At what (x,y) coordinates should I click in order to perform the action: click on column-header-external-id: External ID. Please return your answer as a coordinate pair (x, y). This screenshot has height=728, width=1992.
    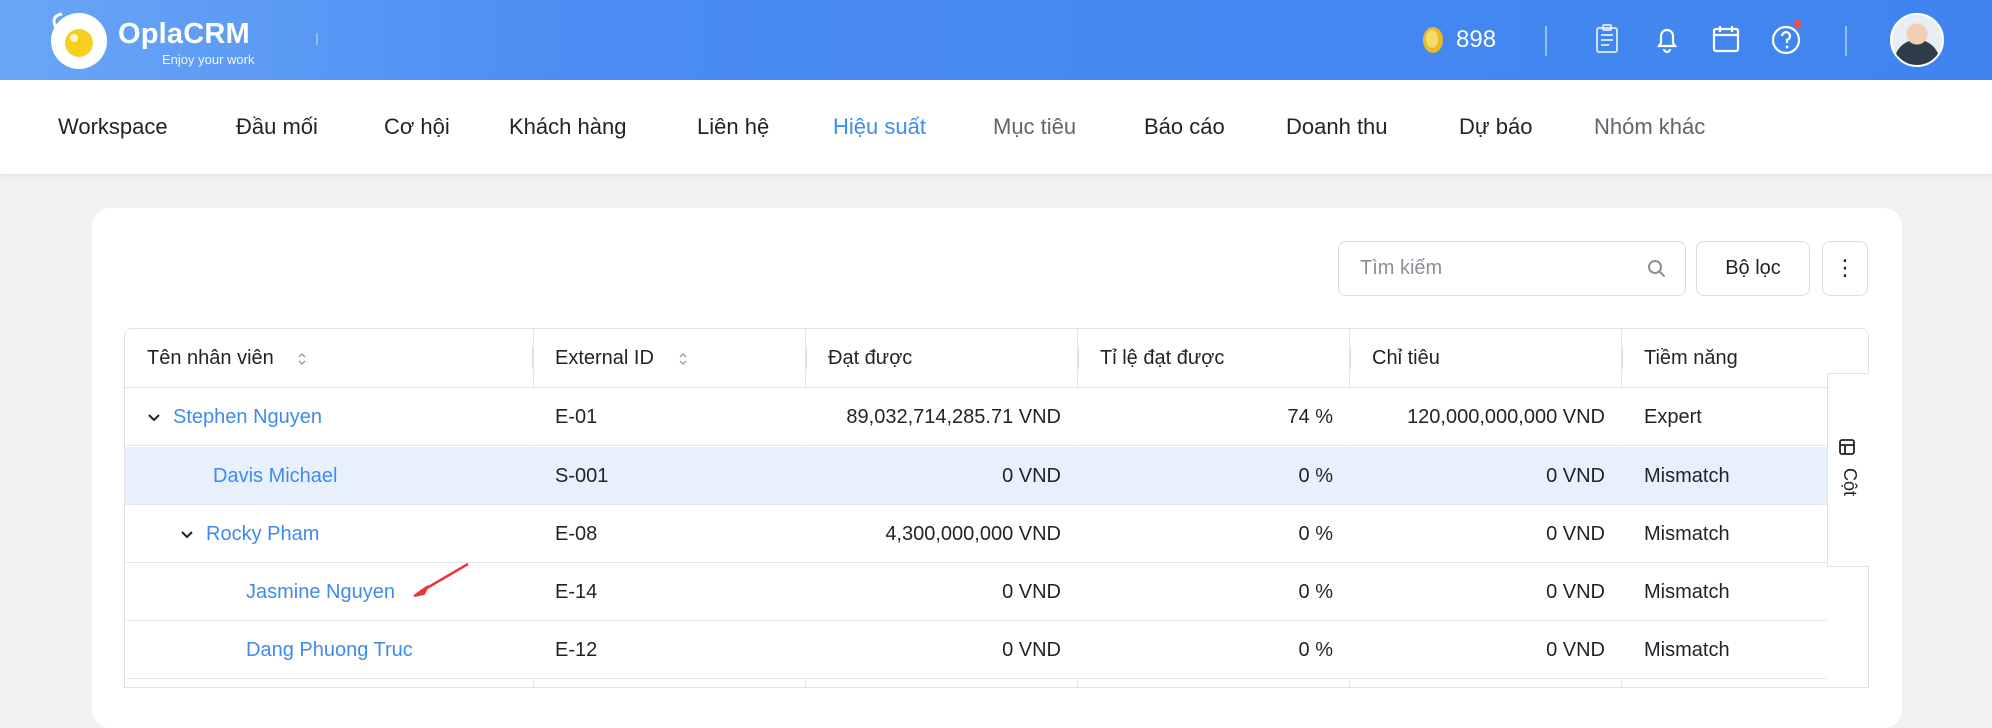
    Looking at the image, I should click on (610, 358).